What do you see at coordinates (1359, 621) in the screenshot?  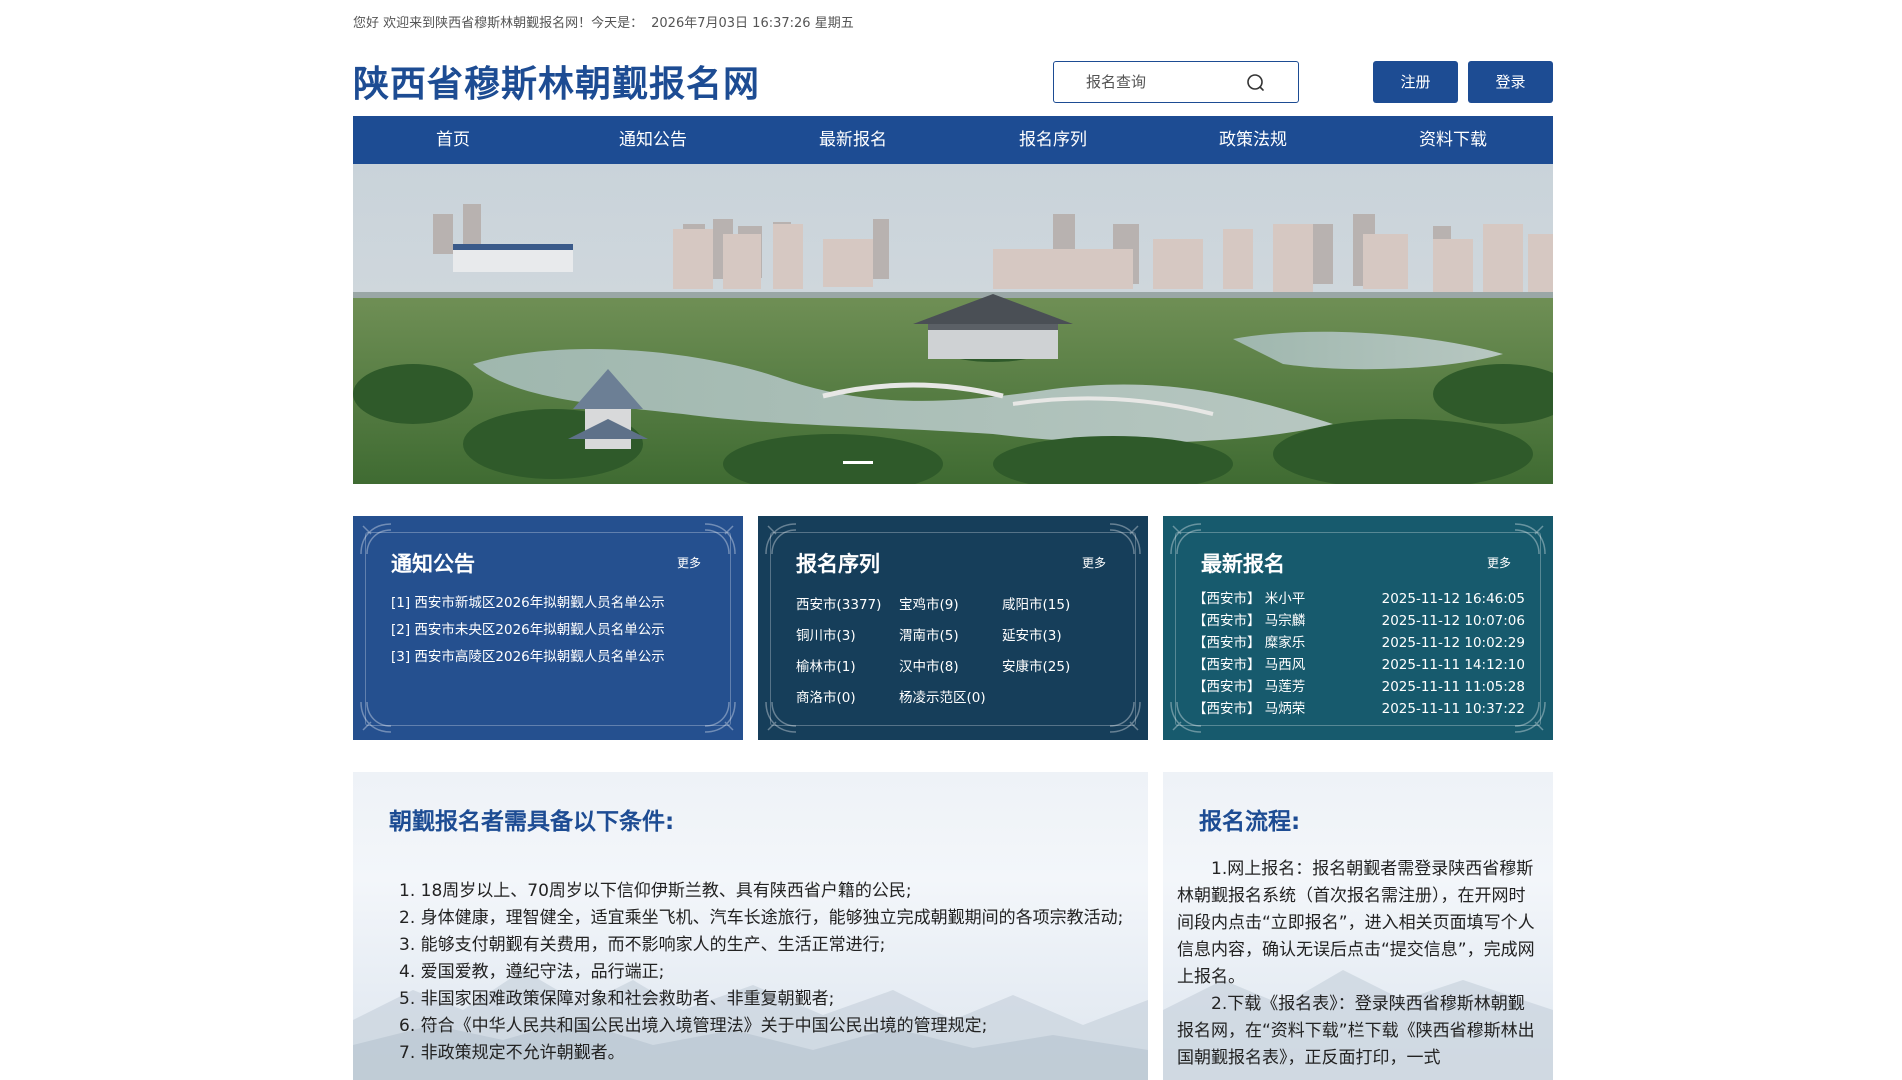 I see `list-item: 【西安市】 马宗麟 2025-11-12 10:07:06` at bounding box center [1359, 621].